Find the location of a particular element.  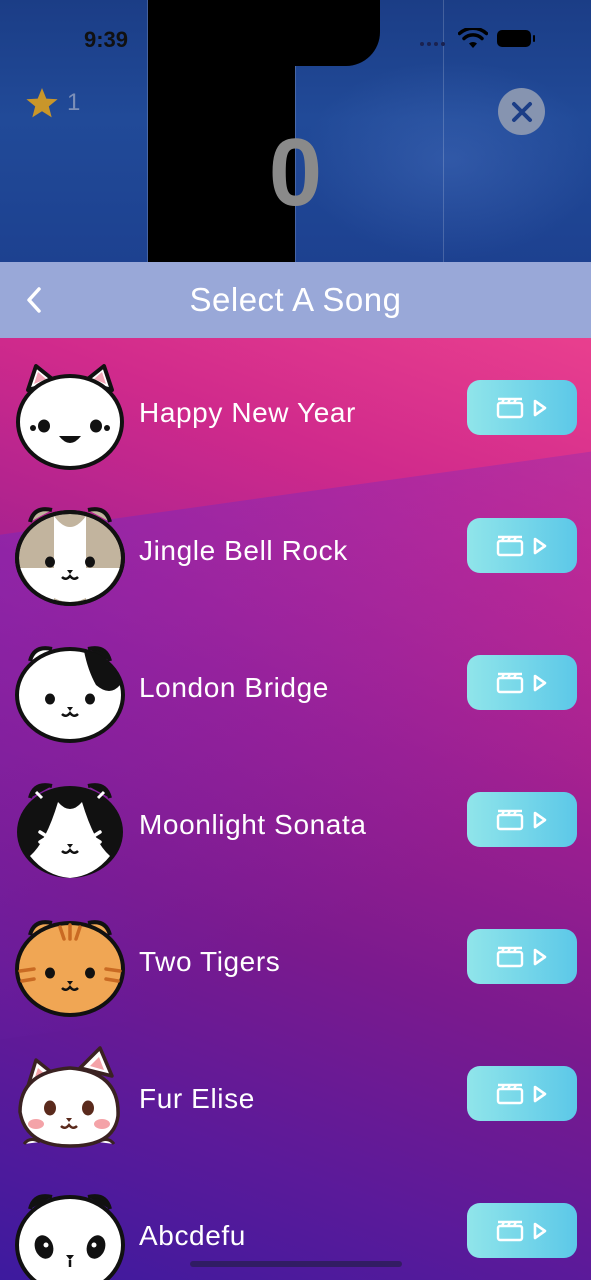

orange-tabby-cat-icon is located at coordinates (70, 968).